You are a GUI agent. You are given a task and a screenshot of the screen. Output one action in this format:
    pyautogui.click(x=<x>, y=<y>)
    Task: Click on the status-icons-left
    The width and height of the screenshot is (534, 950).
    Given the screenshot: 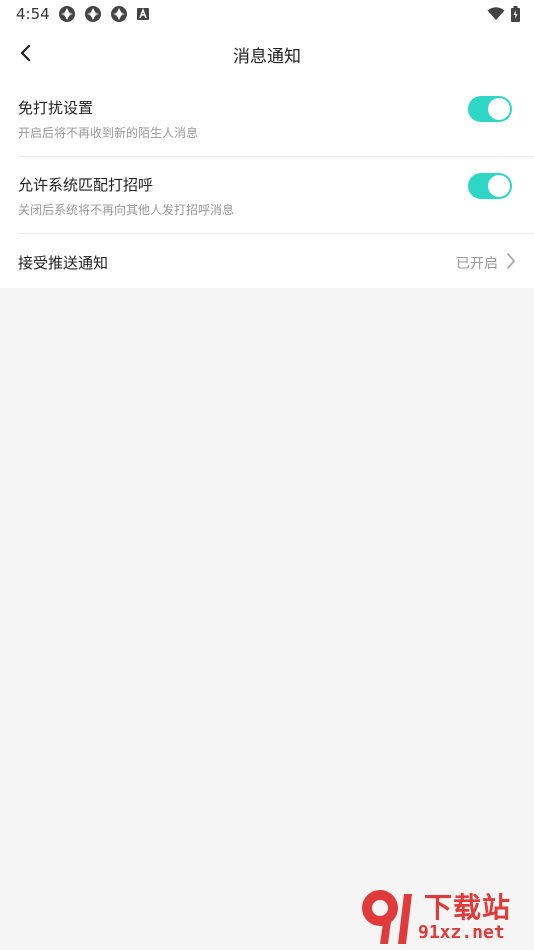 What is the action you would take?
    pyautogui.click(x=108, y=14)
    